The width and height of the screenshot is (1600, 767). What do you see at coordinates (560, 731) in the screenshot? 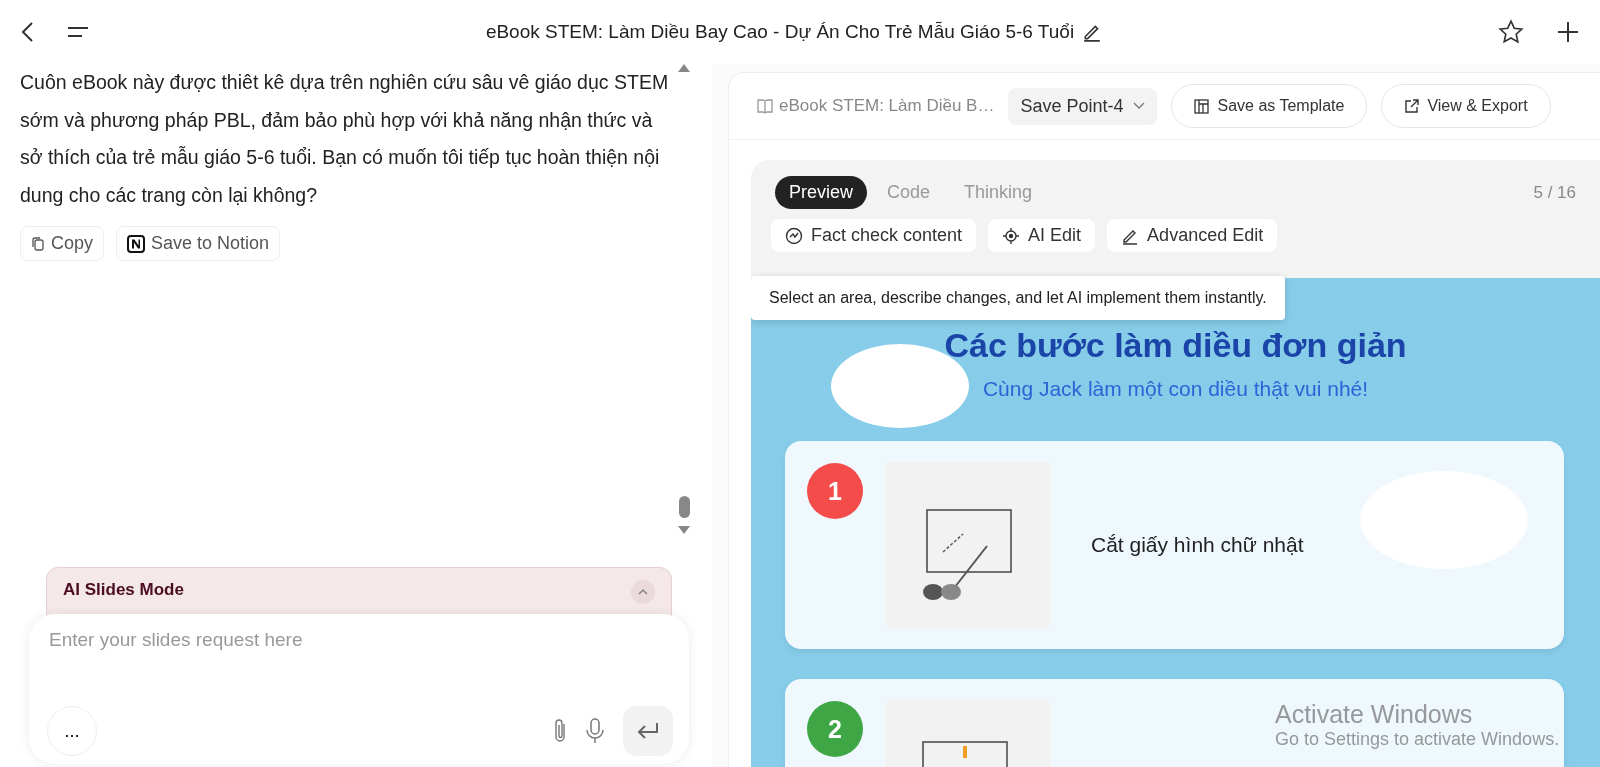
I see `paperclip-icon` at bounding box center [560, 731].